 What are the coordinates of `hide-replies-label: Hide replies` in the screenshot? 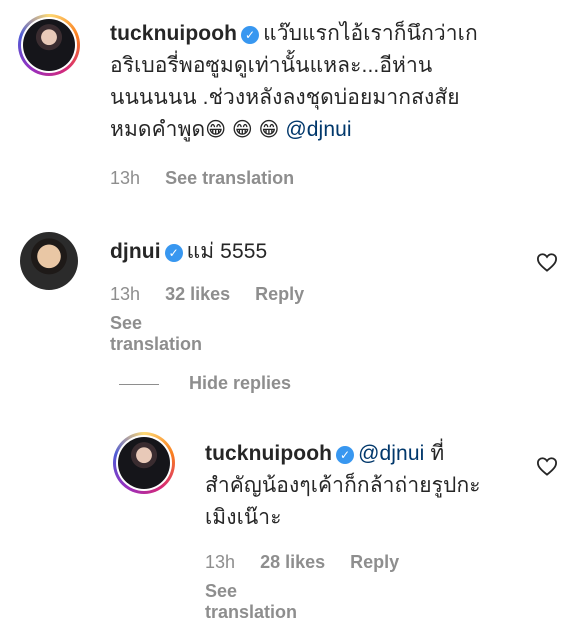 It's located at (240, 383).